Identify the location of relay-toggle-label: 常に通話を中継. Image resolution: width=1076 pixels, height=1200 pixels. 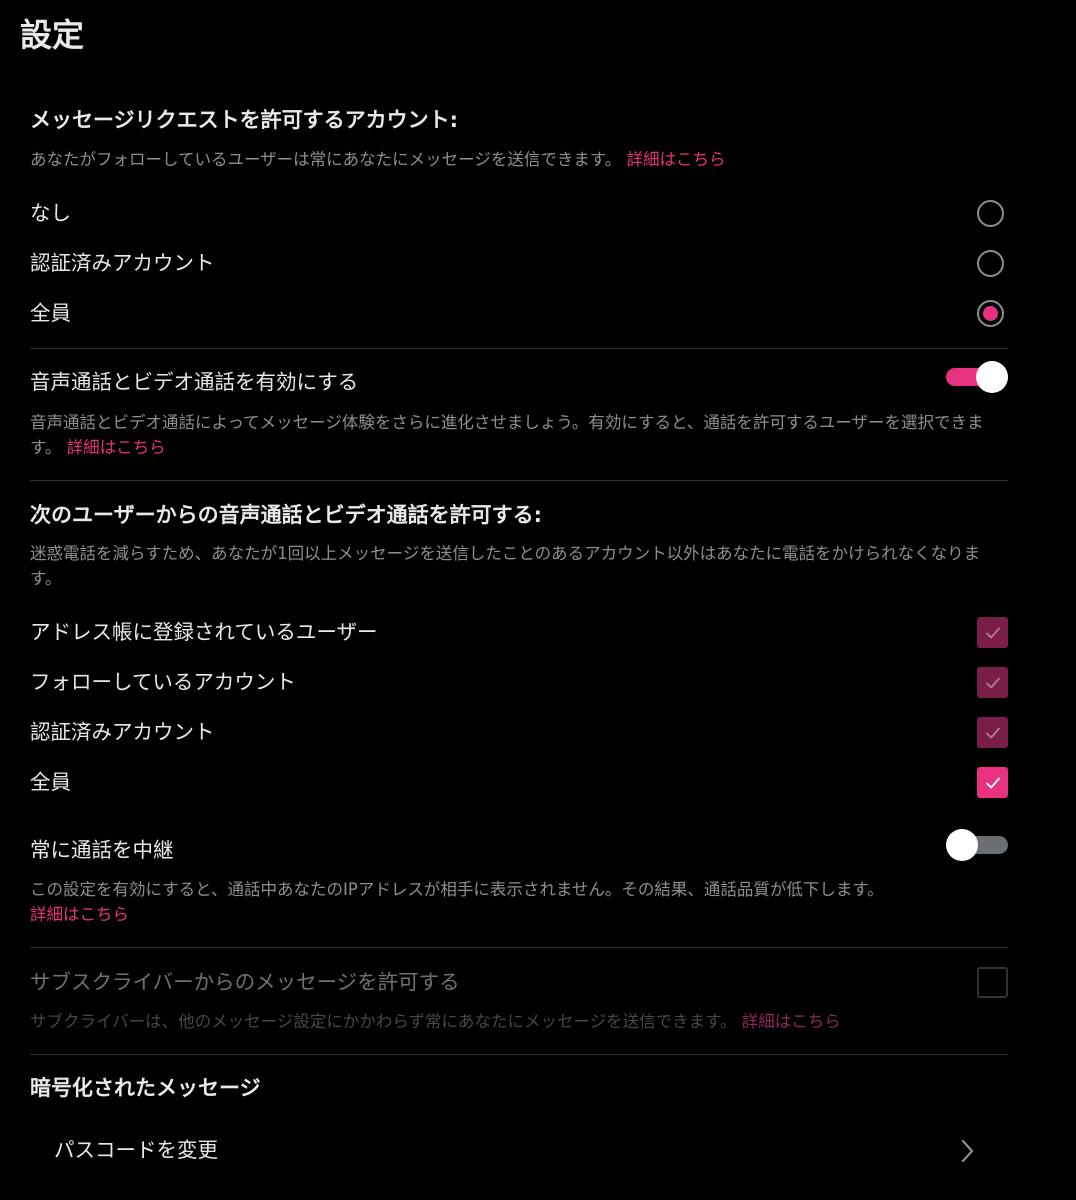
(102, 850).